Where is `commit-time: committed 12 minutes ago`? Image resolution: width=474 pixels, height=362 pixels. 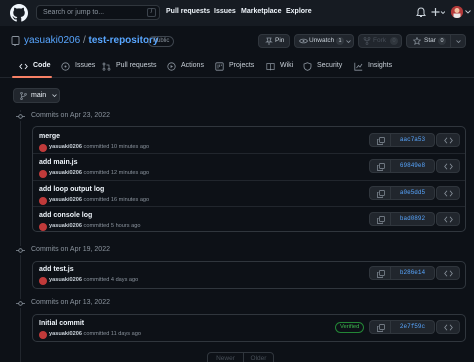
commit-time: committed 12 minutes ago is located at coordinates (116, 173).